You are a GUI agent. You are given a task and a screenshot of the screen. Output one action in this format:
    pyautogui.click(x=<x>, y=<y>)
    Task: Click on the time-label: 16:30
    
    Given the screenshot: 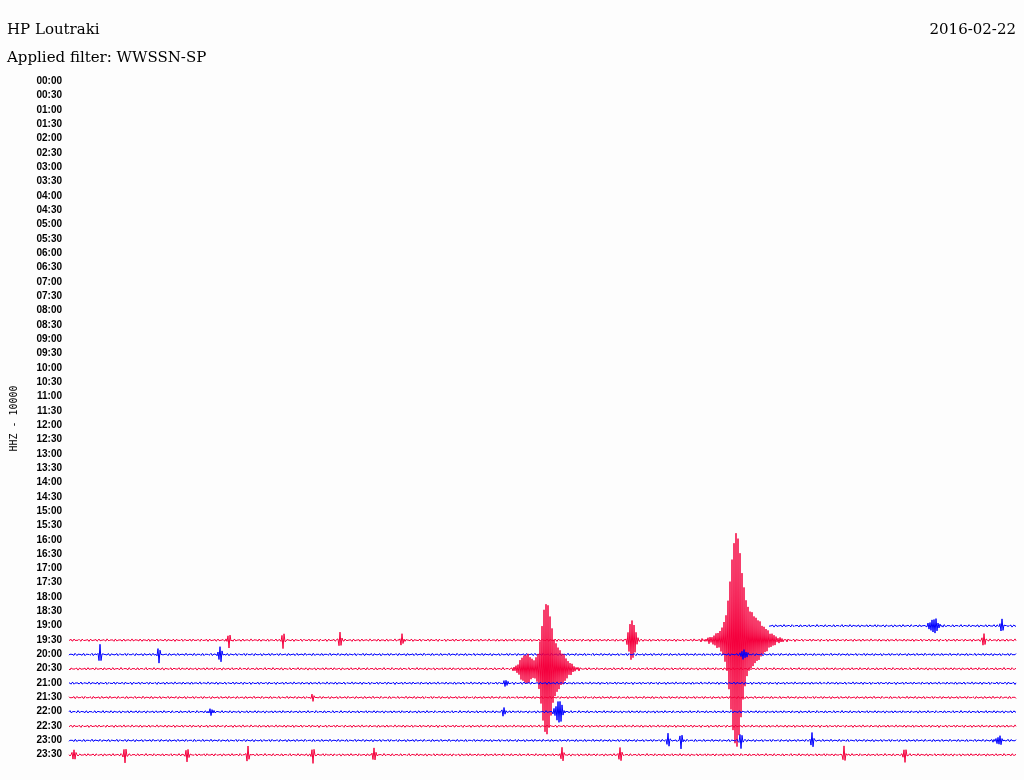 What is the action you would take?
    pyautogui.click(x=49, y=553)
    